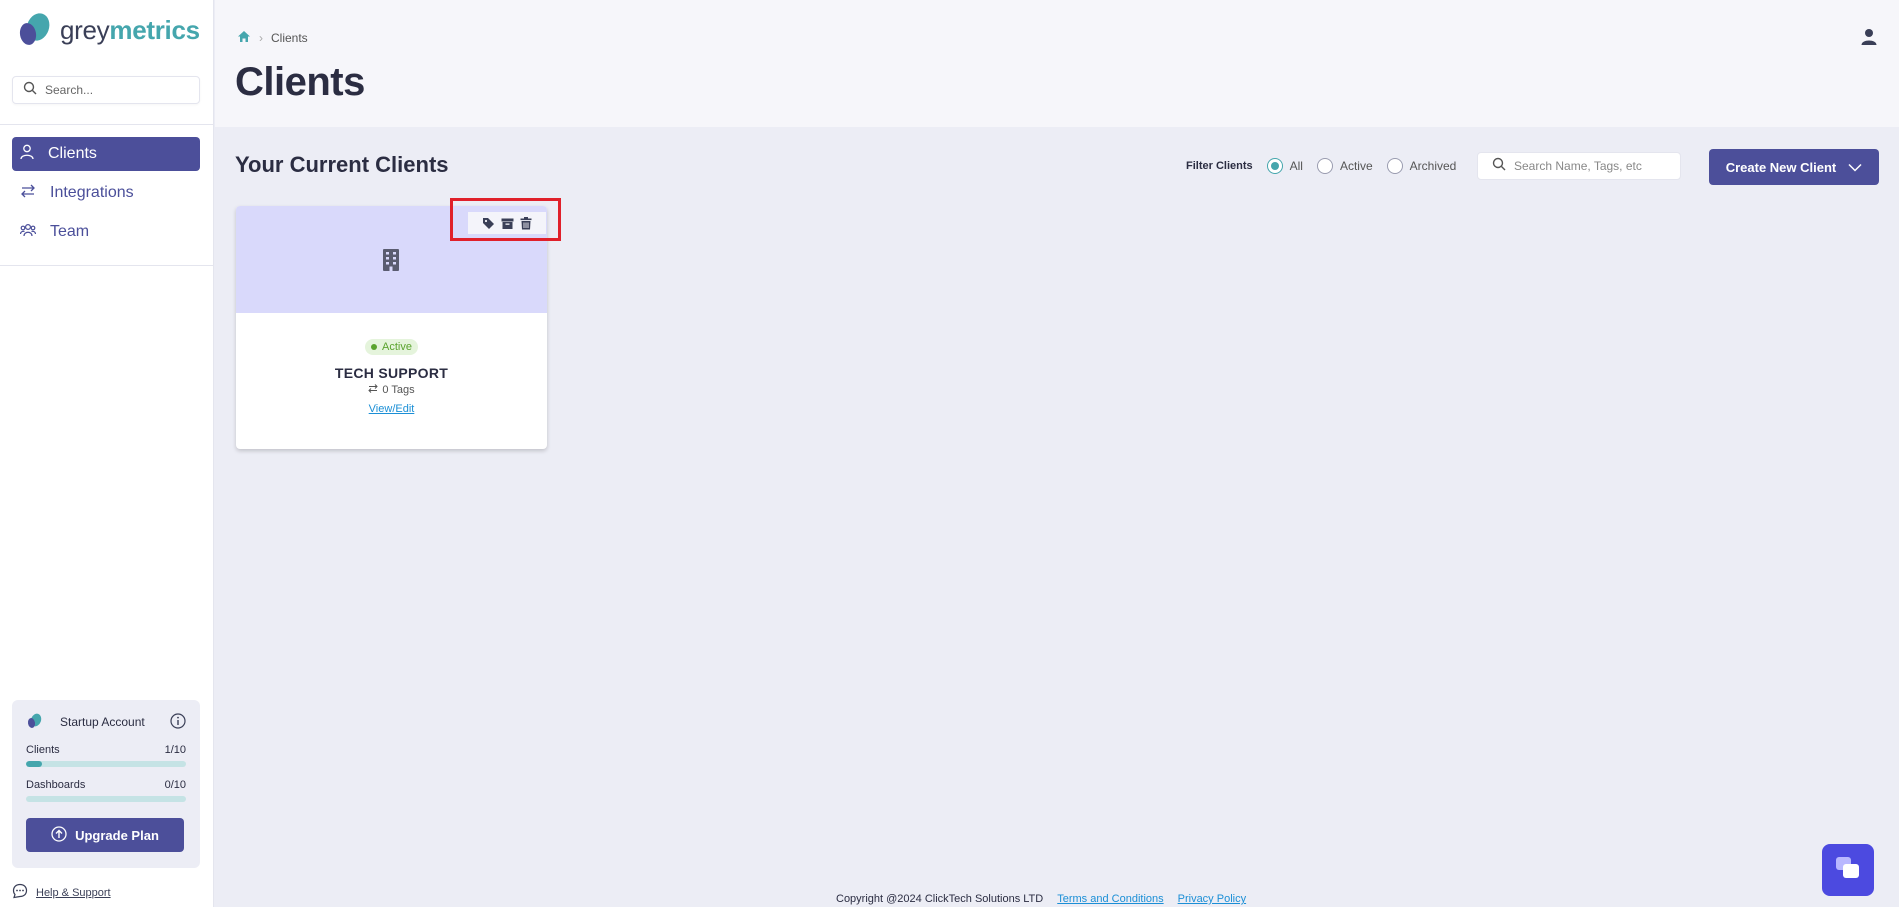 This screenshot has width=1899, height=907. I want to click on client-search, so click(1579, 166).